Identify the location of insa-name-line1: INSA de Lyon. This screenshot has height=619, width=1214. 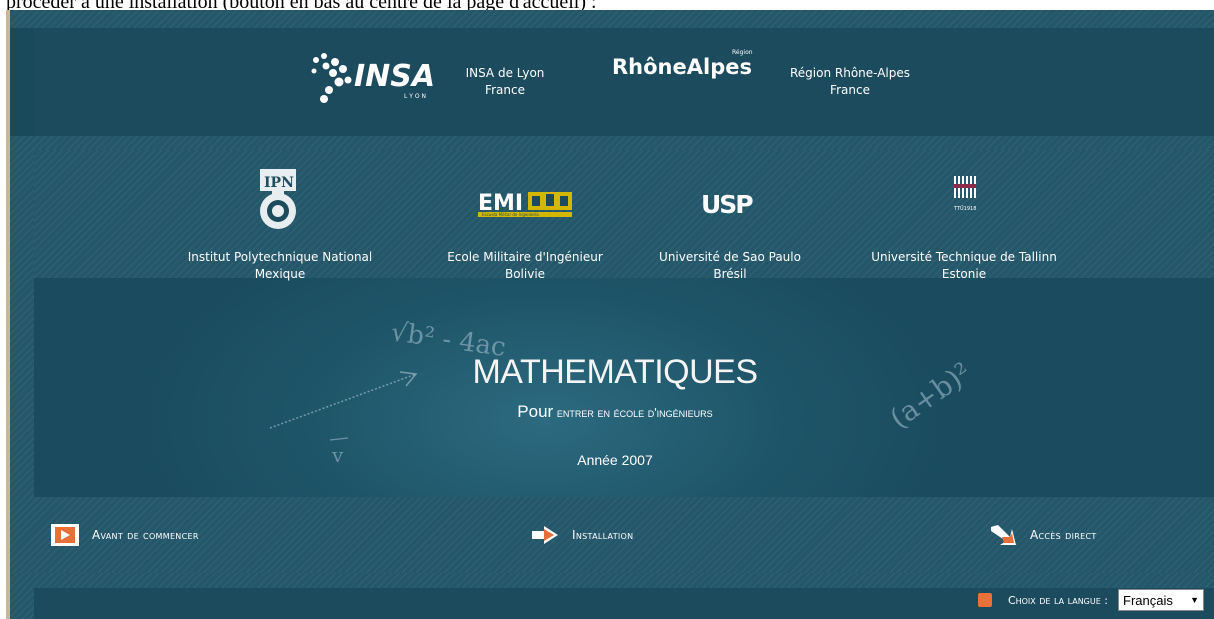
(505, 73).